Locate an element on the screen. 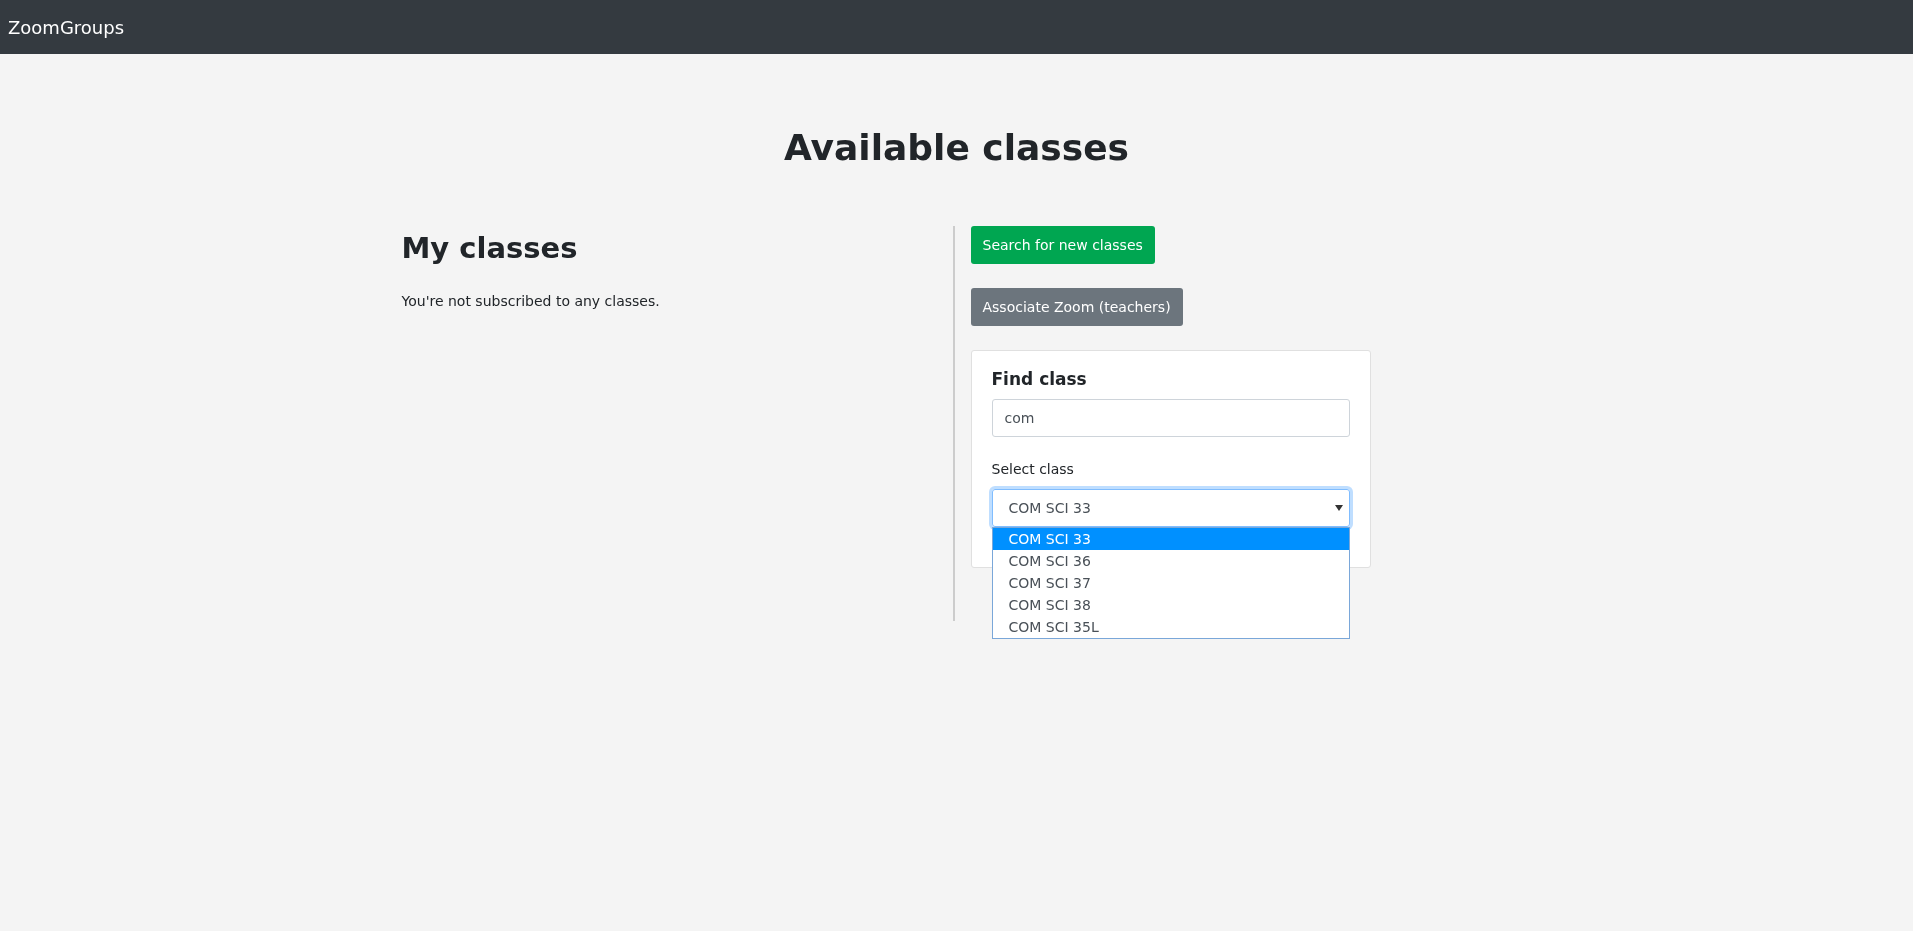 The image size is (1913, 931). caret-icon is located at coordinates (1338, 508).